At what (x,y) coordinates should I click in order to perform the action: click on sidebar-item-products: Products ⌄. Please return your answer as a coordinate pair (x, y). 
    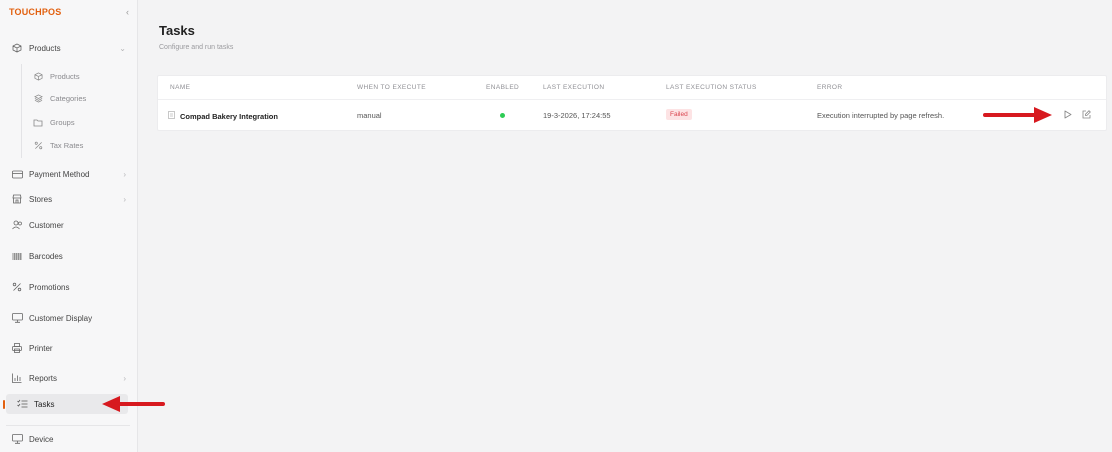
    Looking at the image, I should click on (69, 48).